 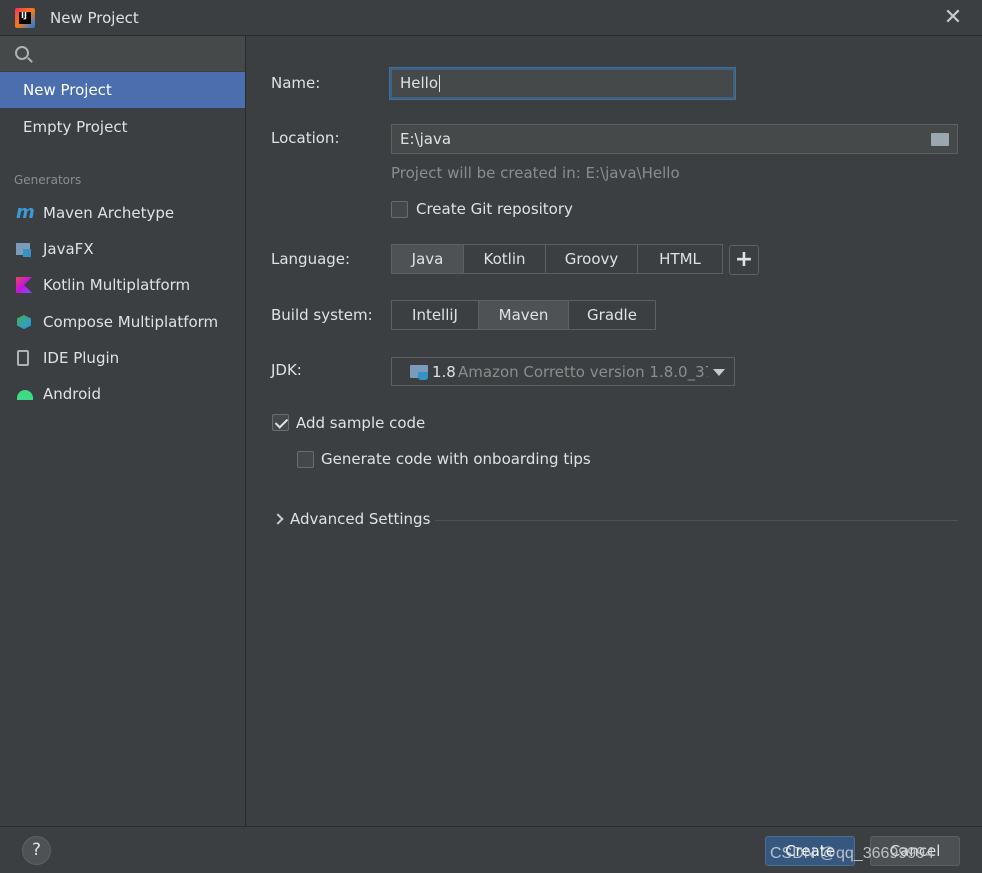 What do you see at coordinates (612, 315) in the screenshot?
I see `build-option-gradle: Gradle` at bounding box center [612, 315].